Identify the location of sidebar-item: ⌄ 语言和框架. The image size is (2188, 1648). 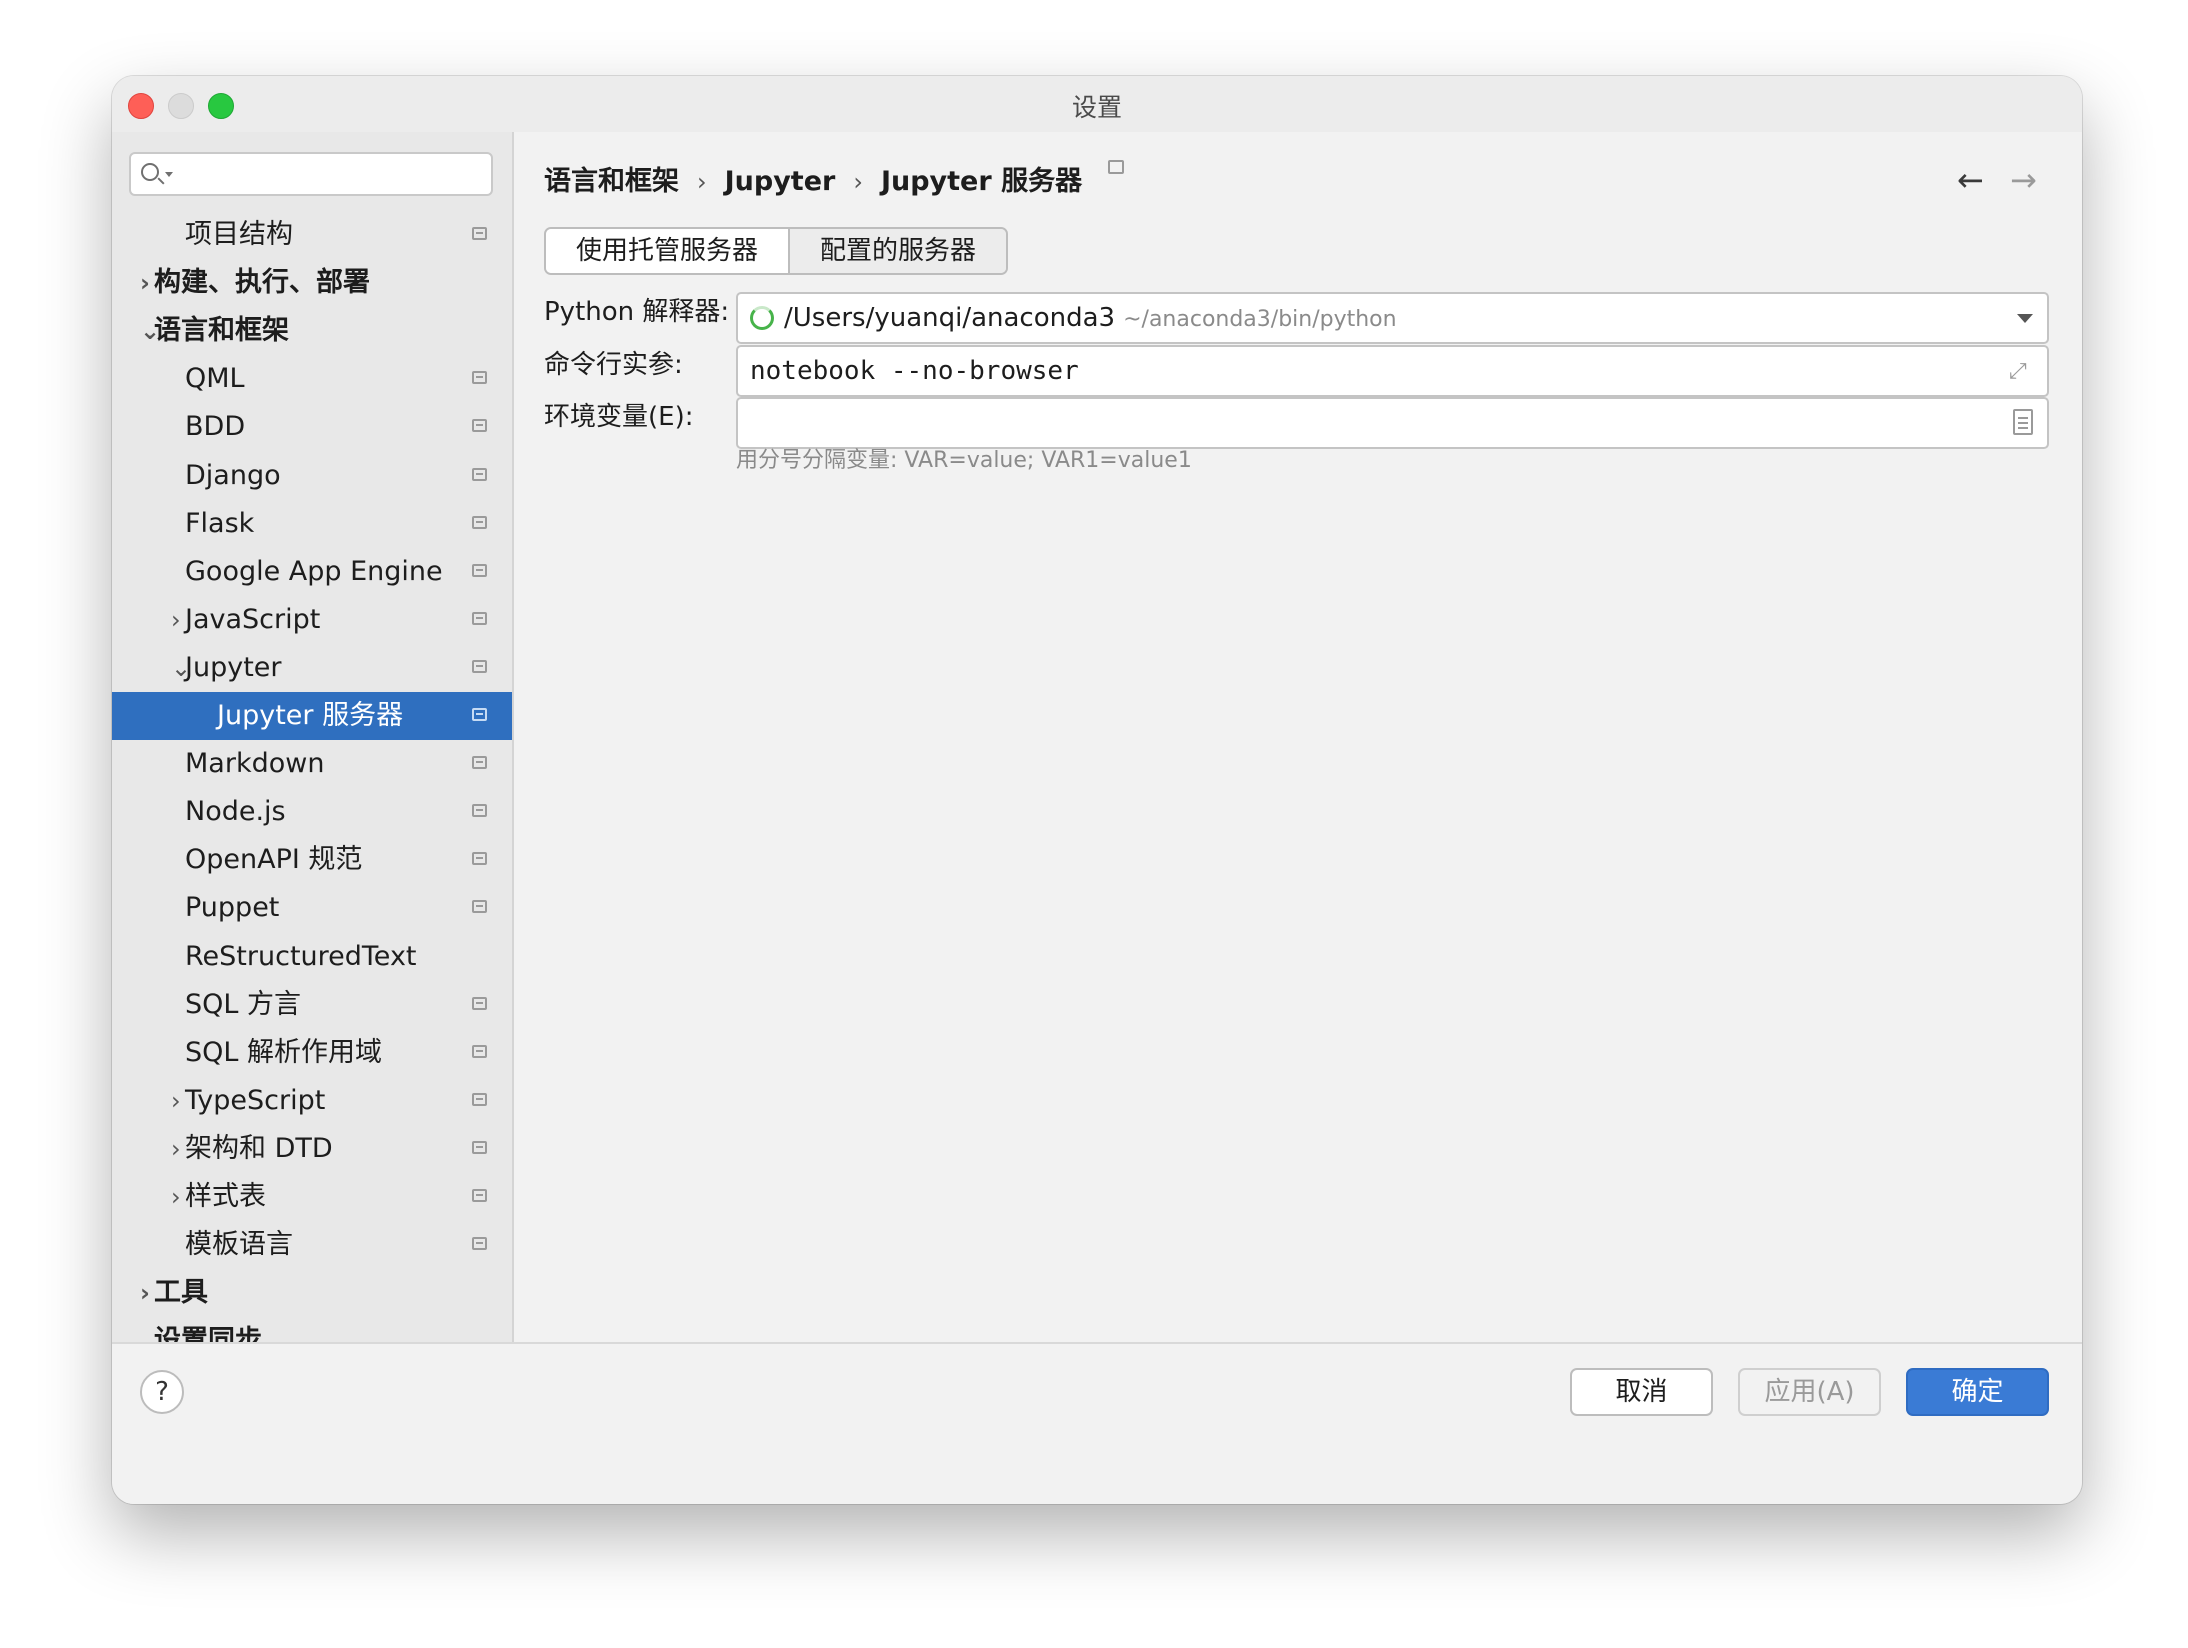
(312, 331).